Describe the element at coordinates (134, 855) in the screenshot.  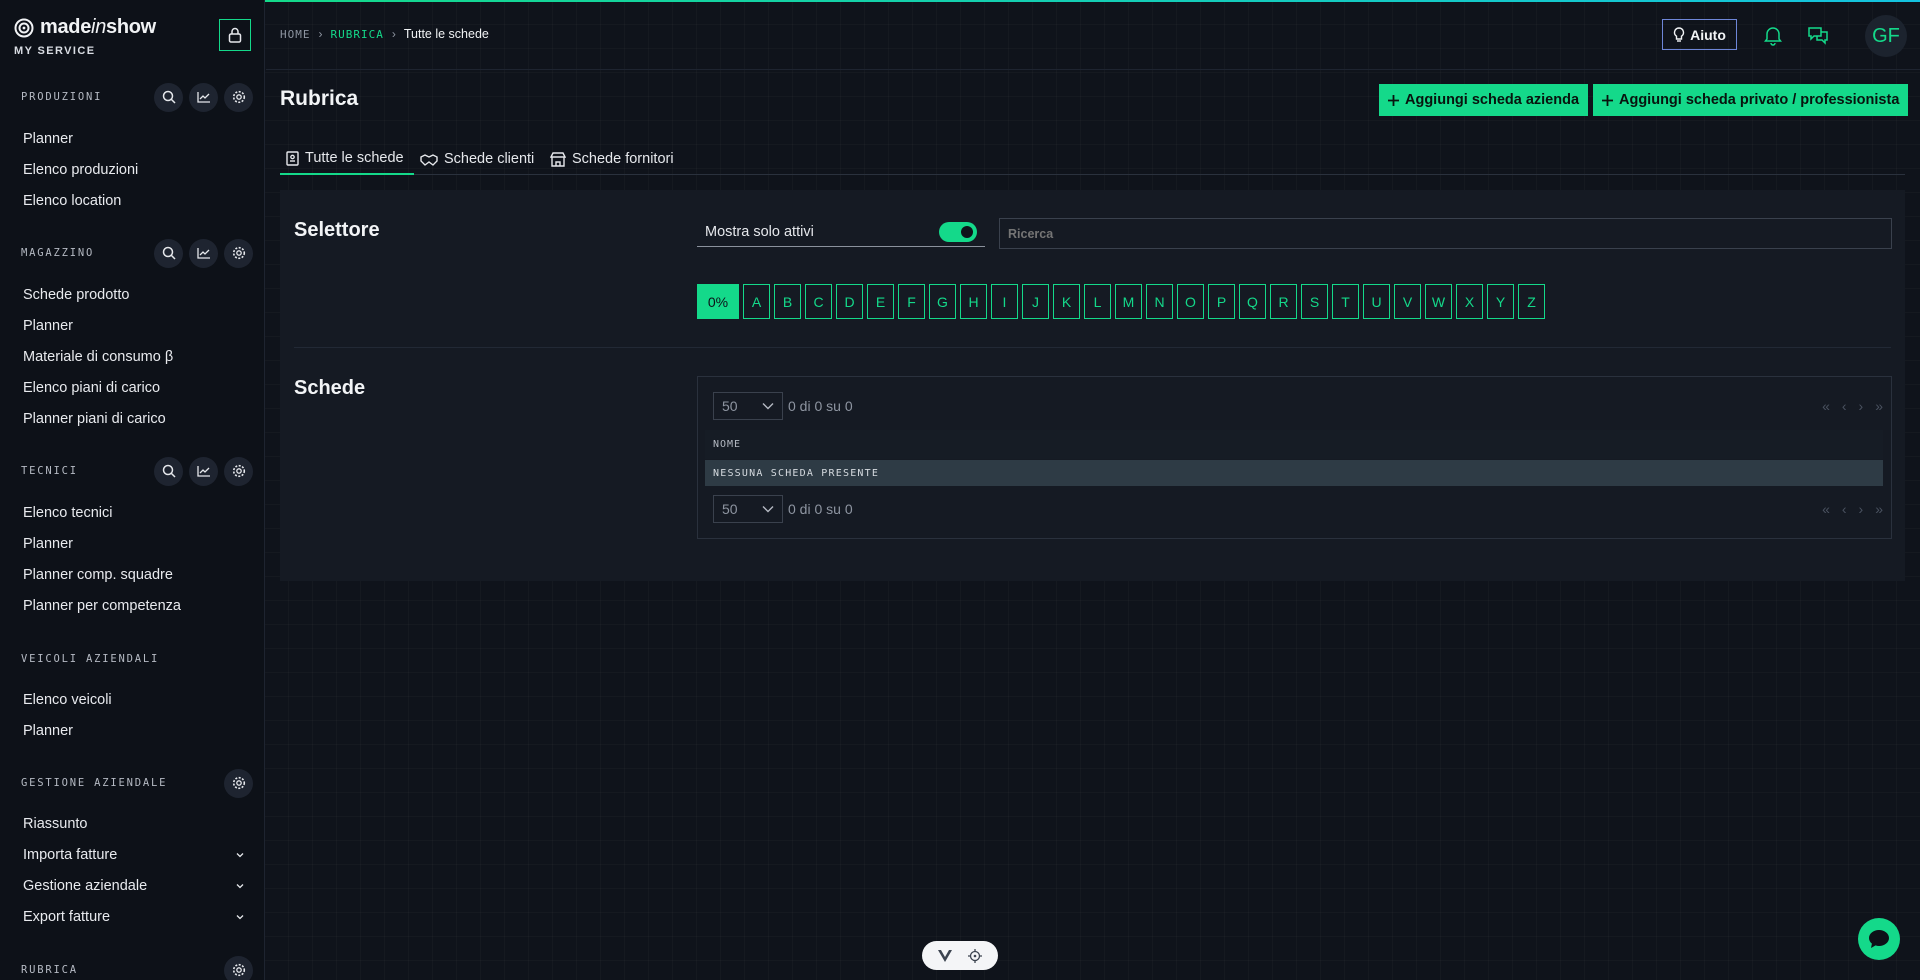
I see `sidebar-item-importa-fatture: Importa fatture` at that location.